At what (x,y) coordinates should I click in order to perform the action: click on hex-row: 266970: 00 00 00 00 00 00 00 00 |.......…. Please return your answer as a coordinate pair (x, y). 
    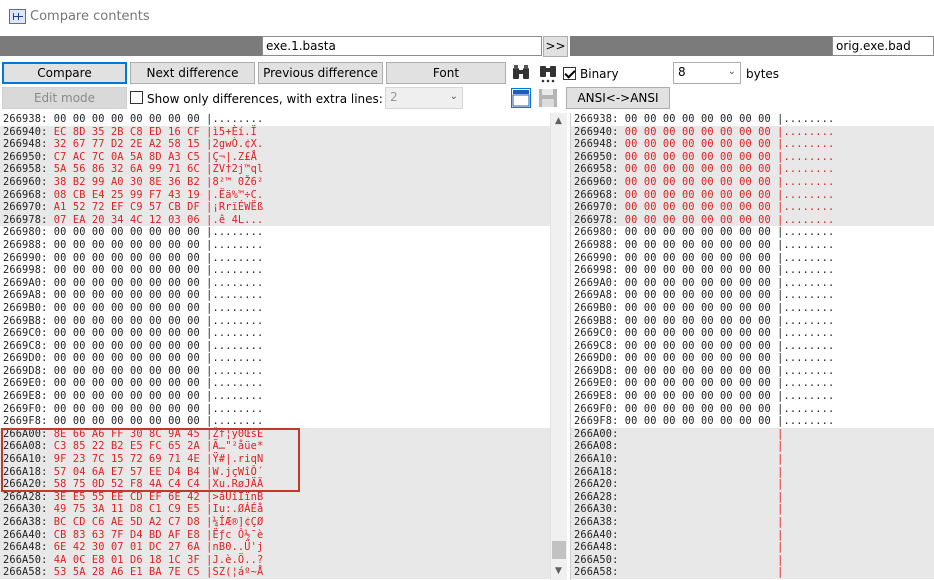
    Looking at the image, I should click on (752, 207).